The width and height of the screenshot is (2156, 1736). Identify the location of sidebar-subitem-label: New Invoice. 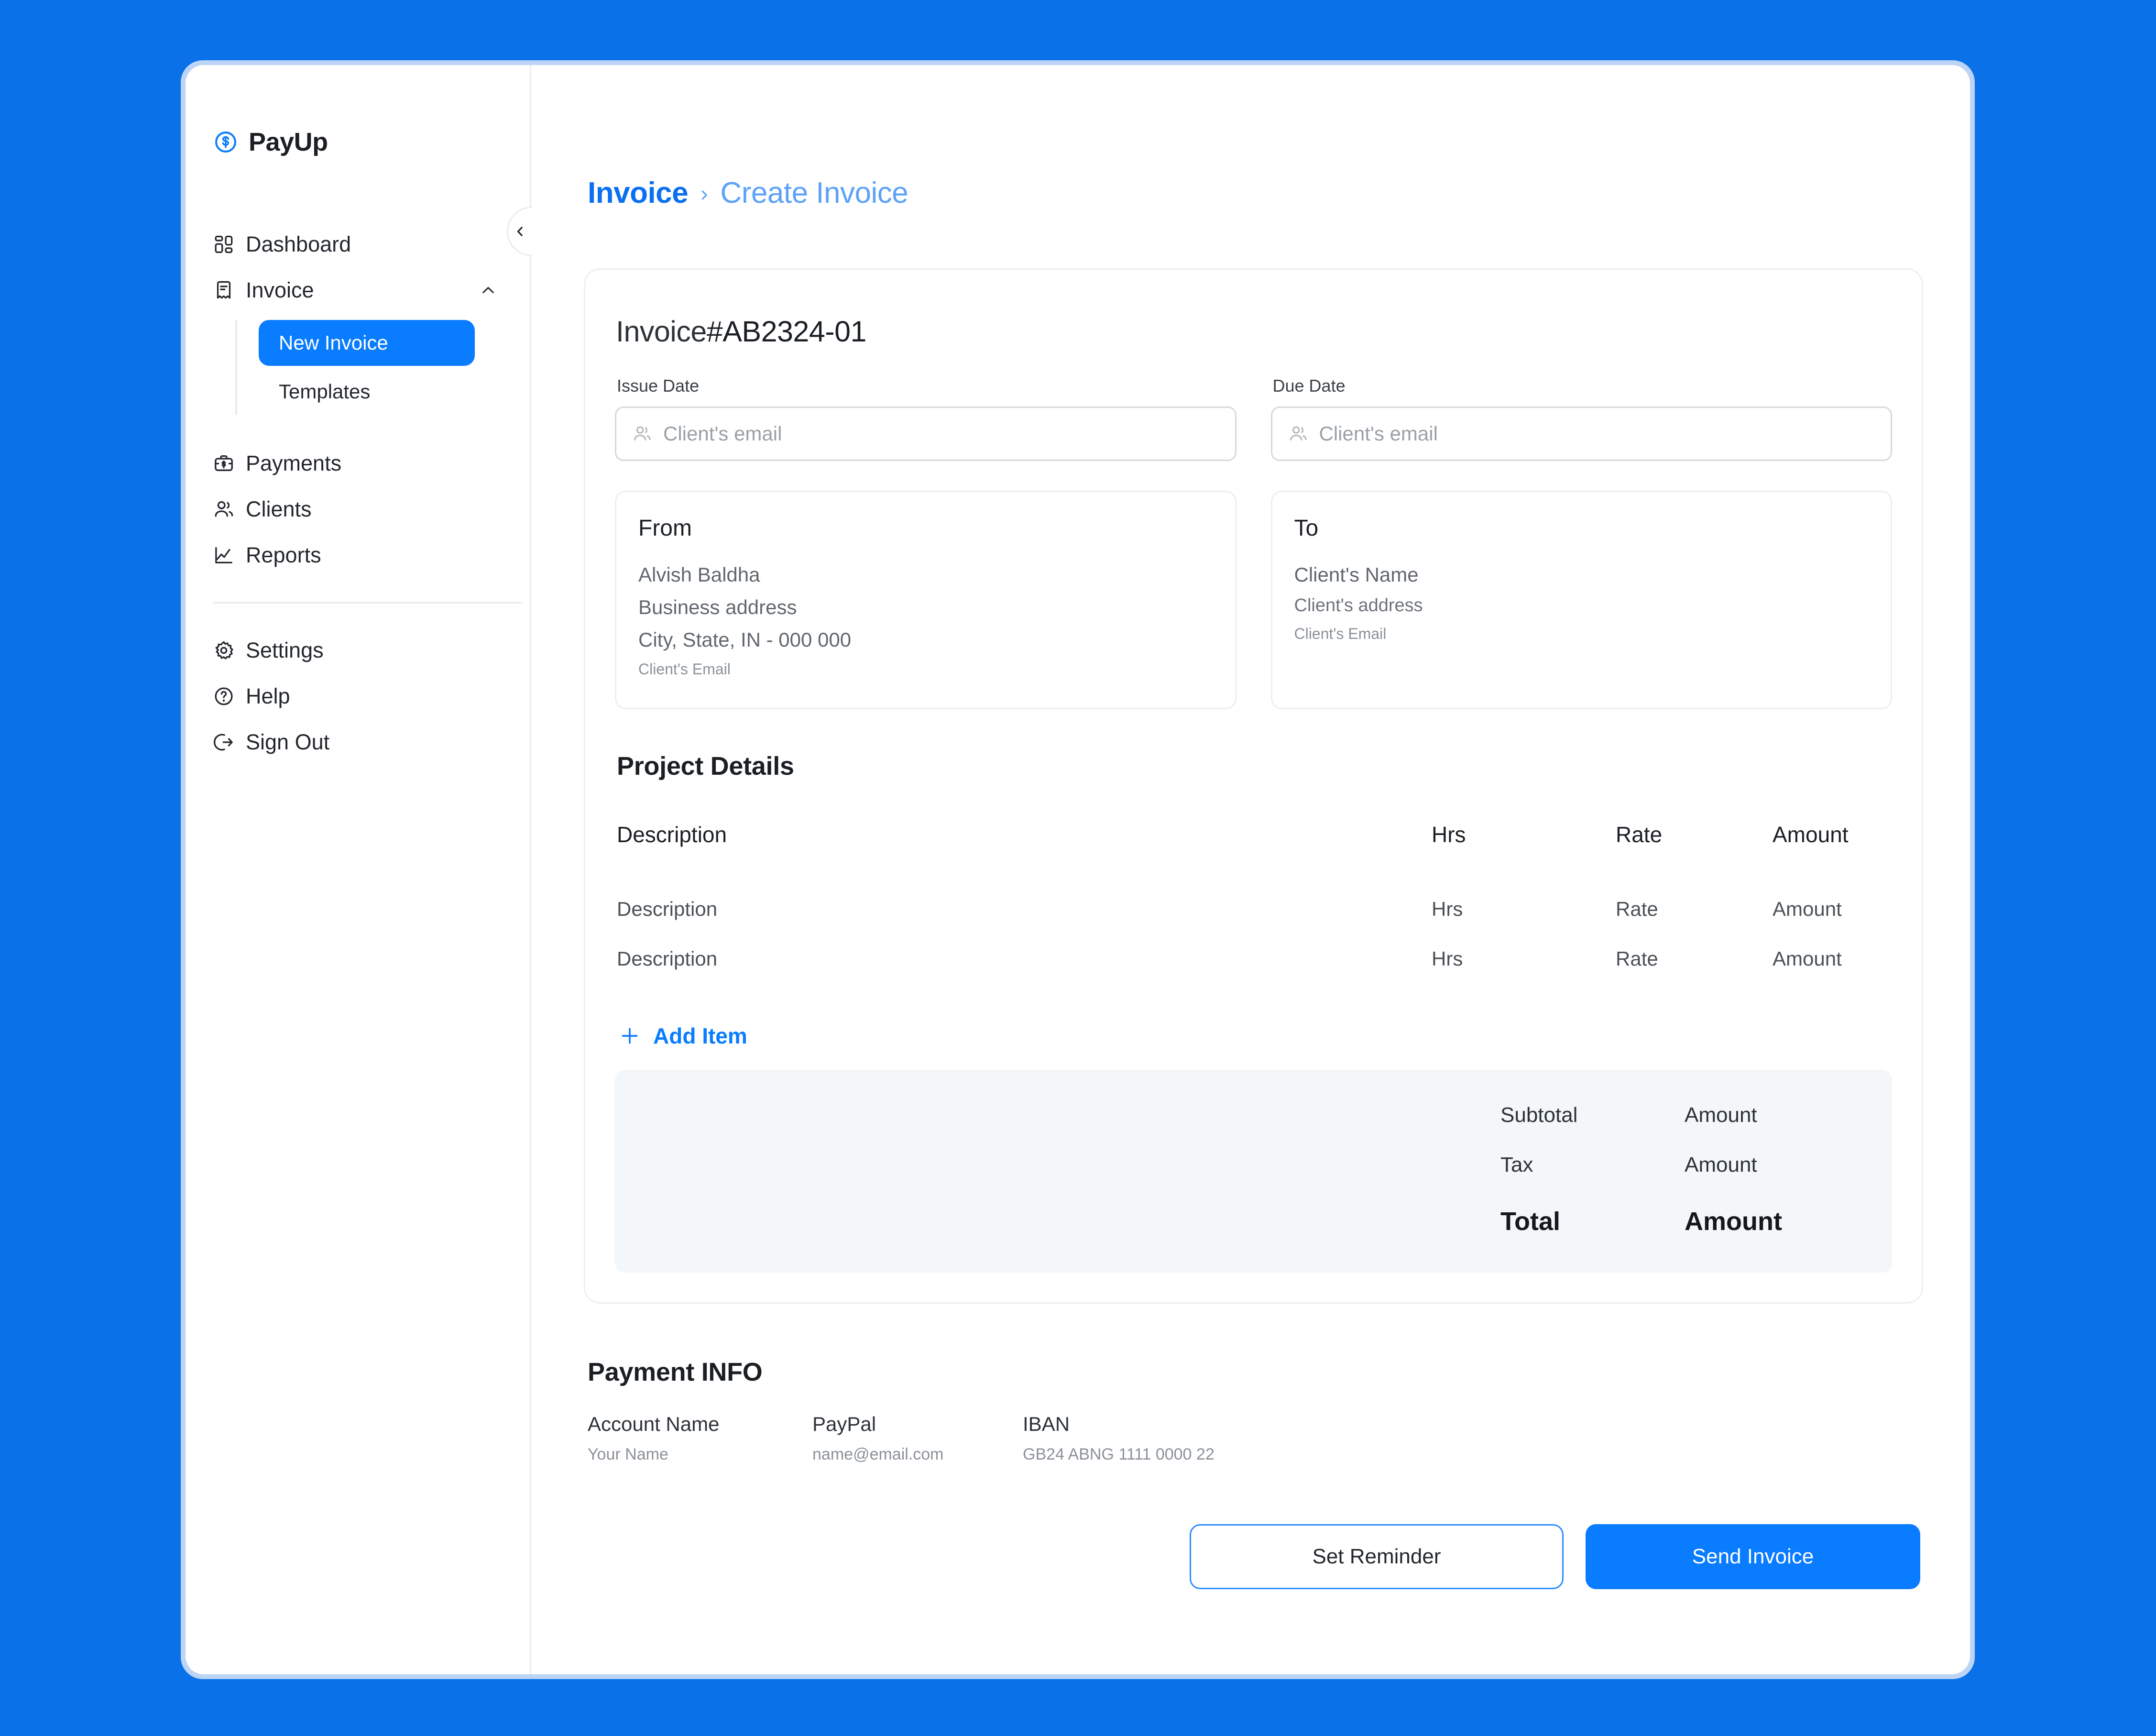
(334, 342).